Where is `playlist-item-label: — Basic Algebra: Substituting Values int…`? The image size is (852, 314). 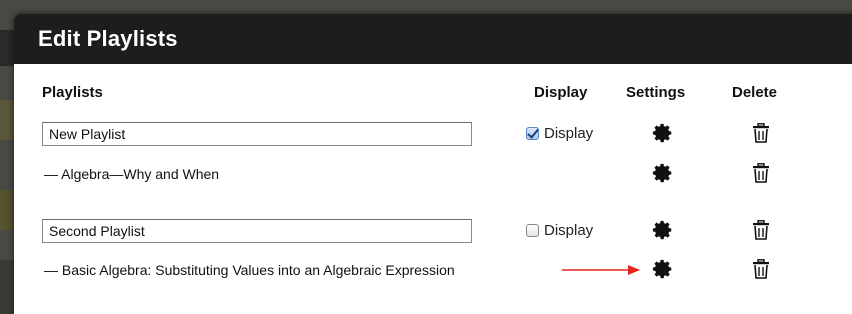
playlist-item-label: — Basic Algebra: Substituting Values int… is located at coordinates (249, 270).